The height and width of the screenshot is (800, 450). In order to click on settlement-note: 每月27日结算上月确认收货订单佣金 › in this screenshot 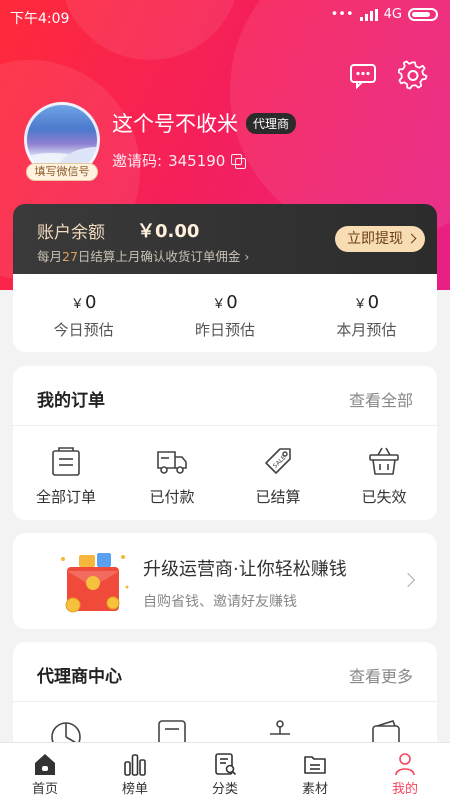, I will do `click(143, 255)`.